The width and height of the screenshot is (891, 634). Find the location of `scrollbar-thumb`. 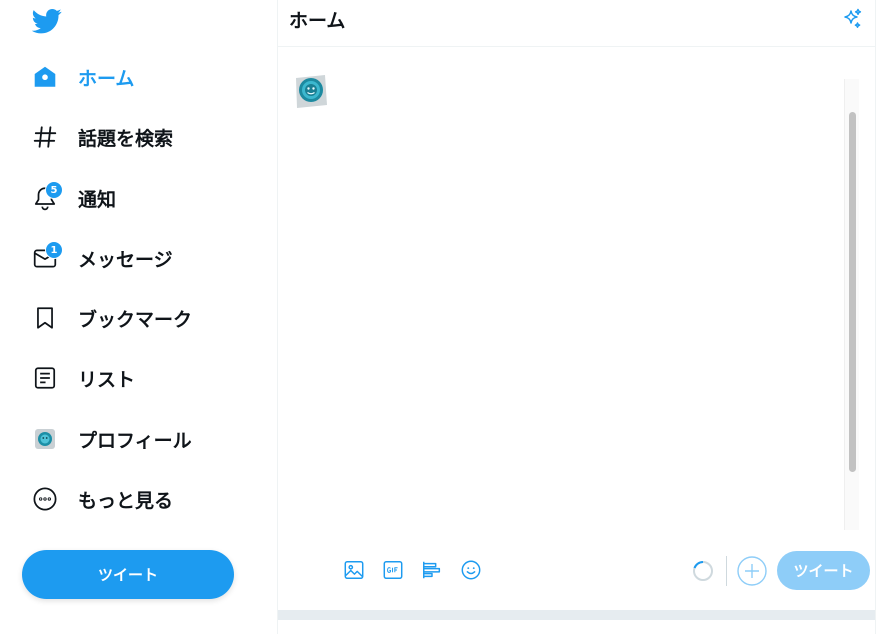

scrollbar-thumb is located at coordinates (852, 292).